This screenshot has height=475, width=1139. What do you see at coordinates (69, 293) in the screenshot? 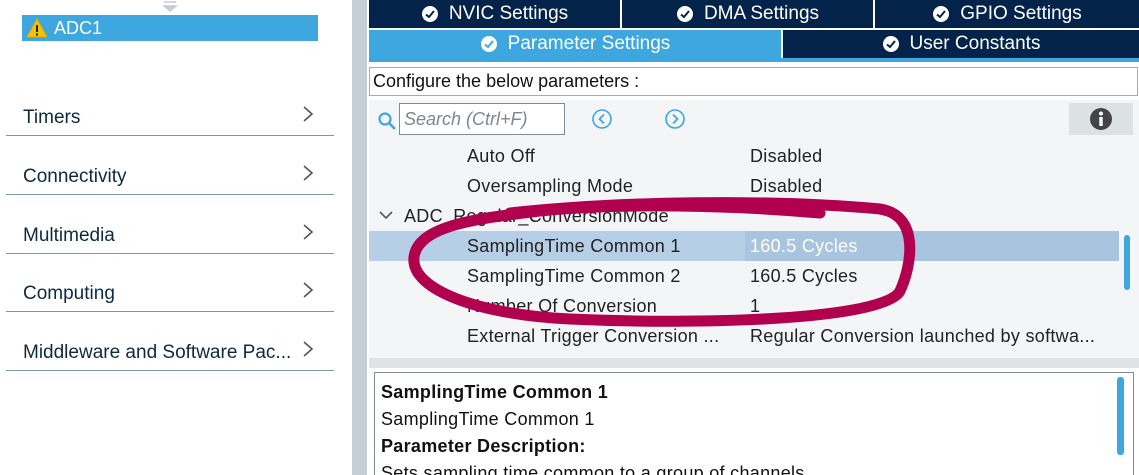
I see `category-label: Computing` at bounding box center [69, 293].